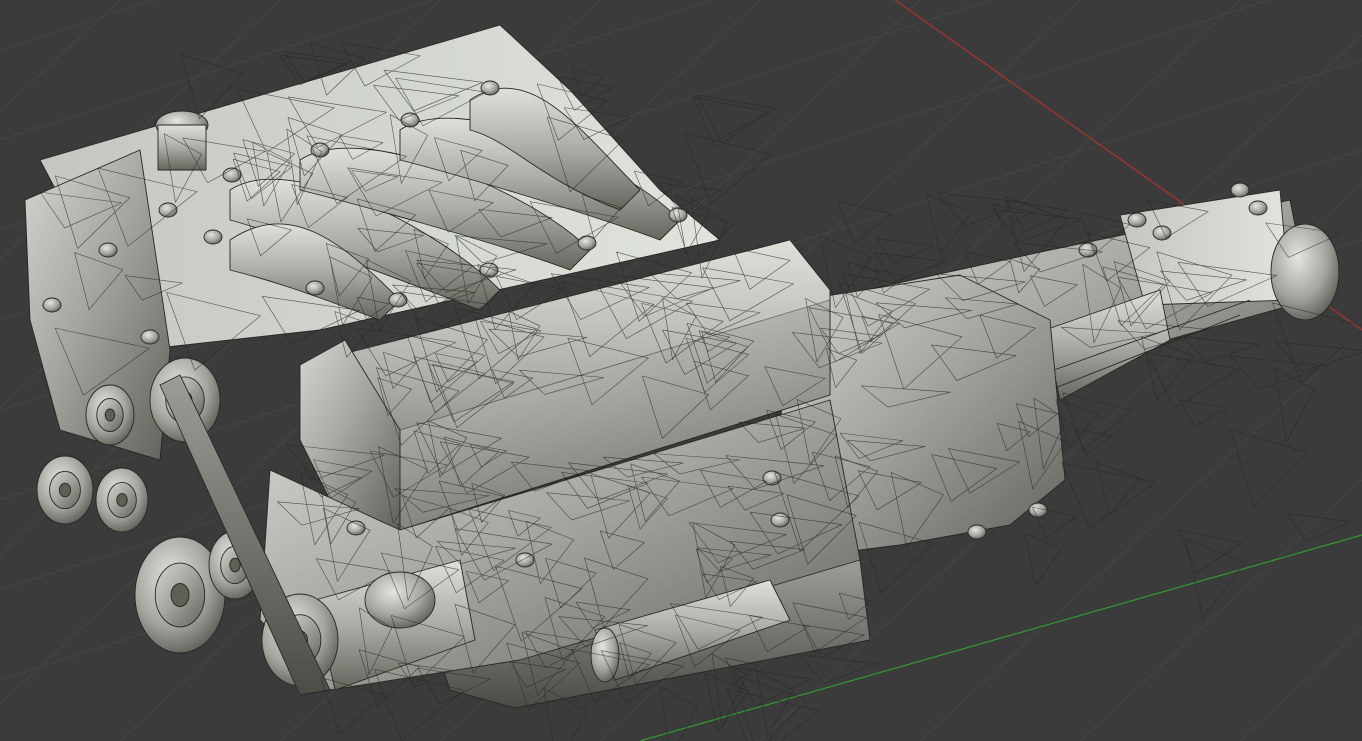 This screenshot has height=741, width=1362. I want to click on rear-cover, so click(1305, 272).